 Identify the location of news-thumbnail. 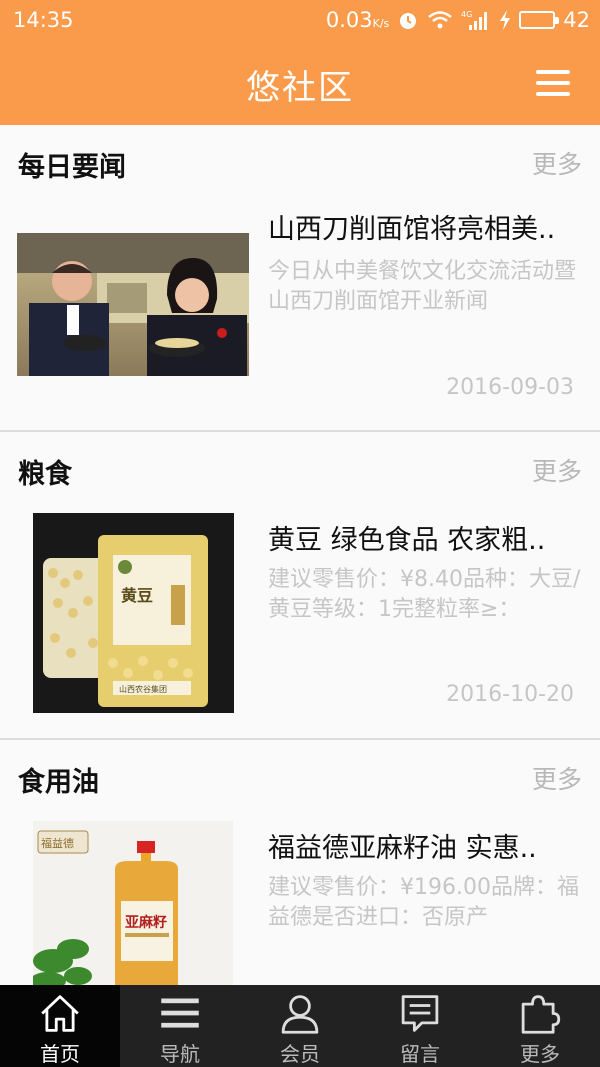
(133, 304).